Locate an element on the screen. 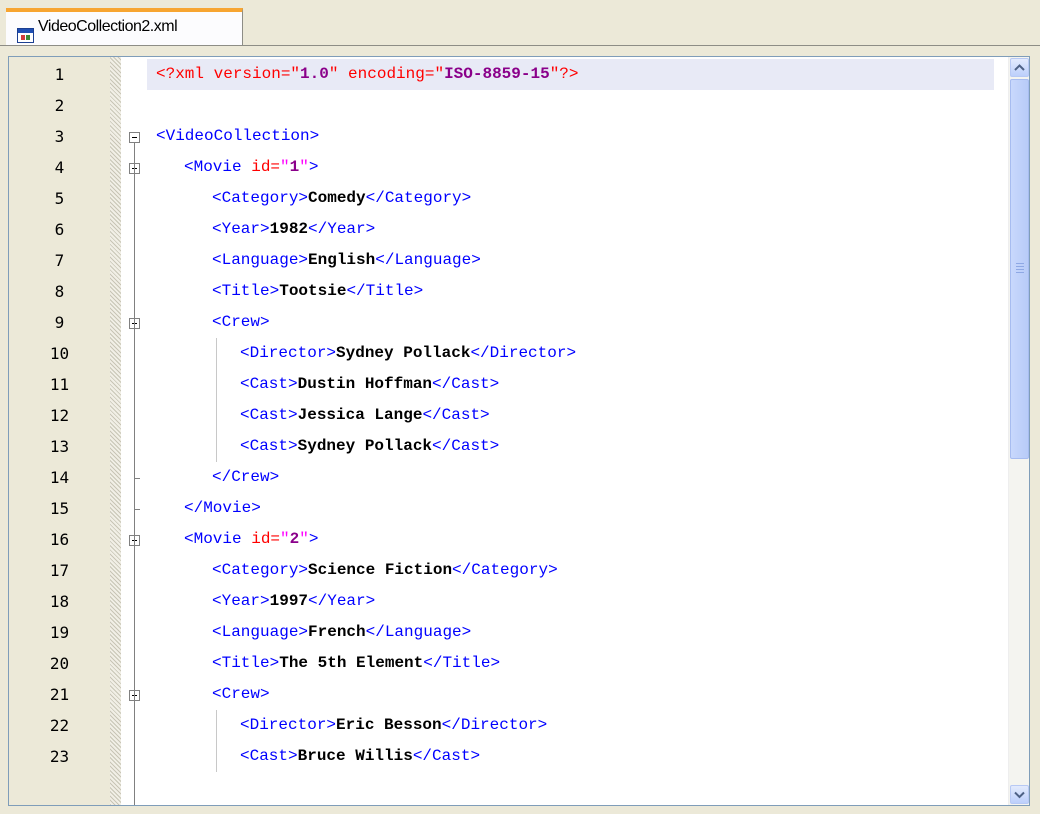 Image resolution: width=1040 pixels, height=814 pixels. token-tag: <Year> is located at coordinates (241, 601).